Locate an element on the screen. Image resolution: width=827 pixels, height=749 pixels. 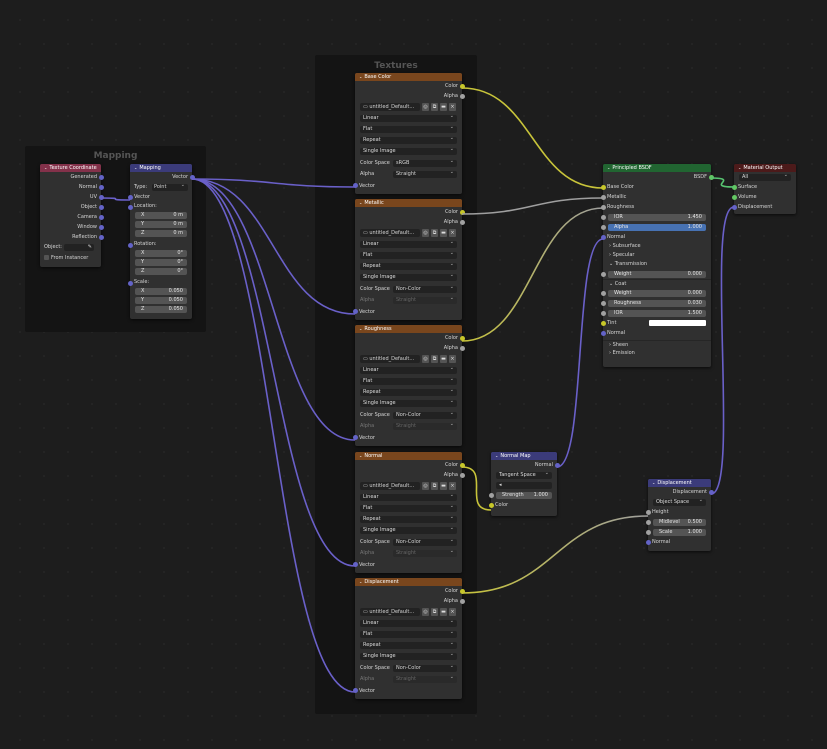
tint-color-swatch is located at coordinates (677, 323).